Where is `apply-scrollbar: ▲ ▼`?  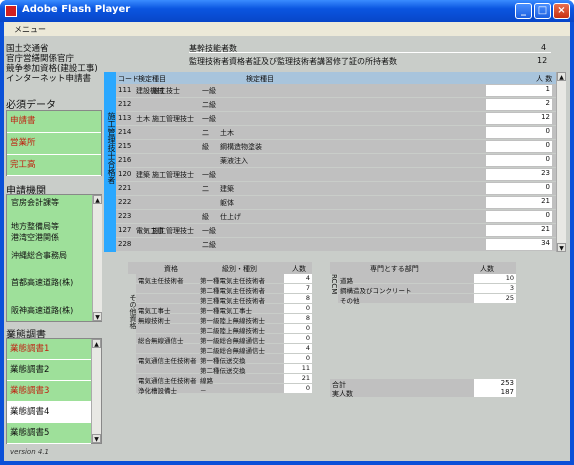
apply-scrollbar: ▲ ▼ is located at coordinates (97, 258).